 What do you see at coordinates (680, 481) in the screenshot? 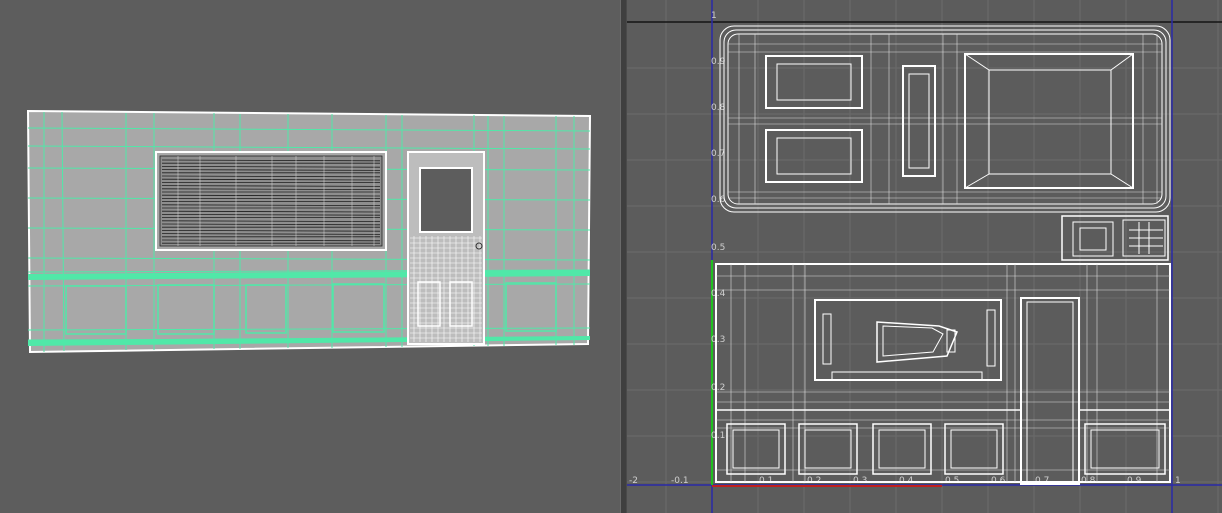
I see `u-tick-label: -0.1` at bounding box center [680, 481].